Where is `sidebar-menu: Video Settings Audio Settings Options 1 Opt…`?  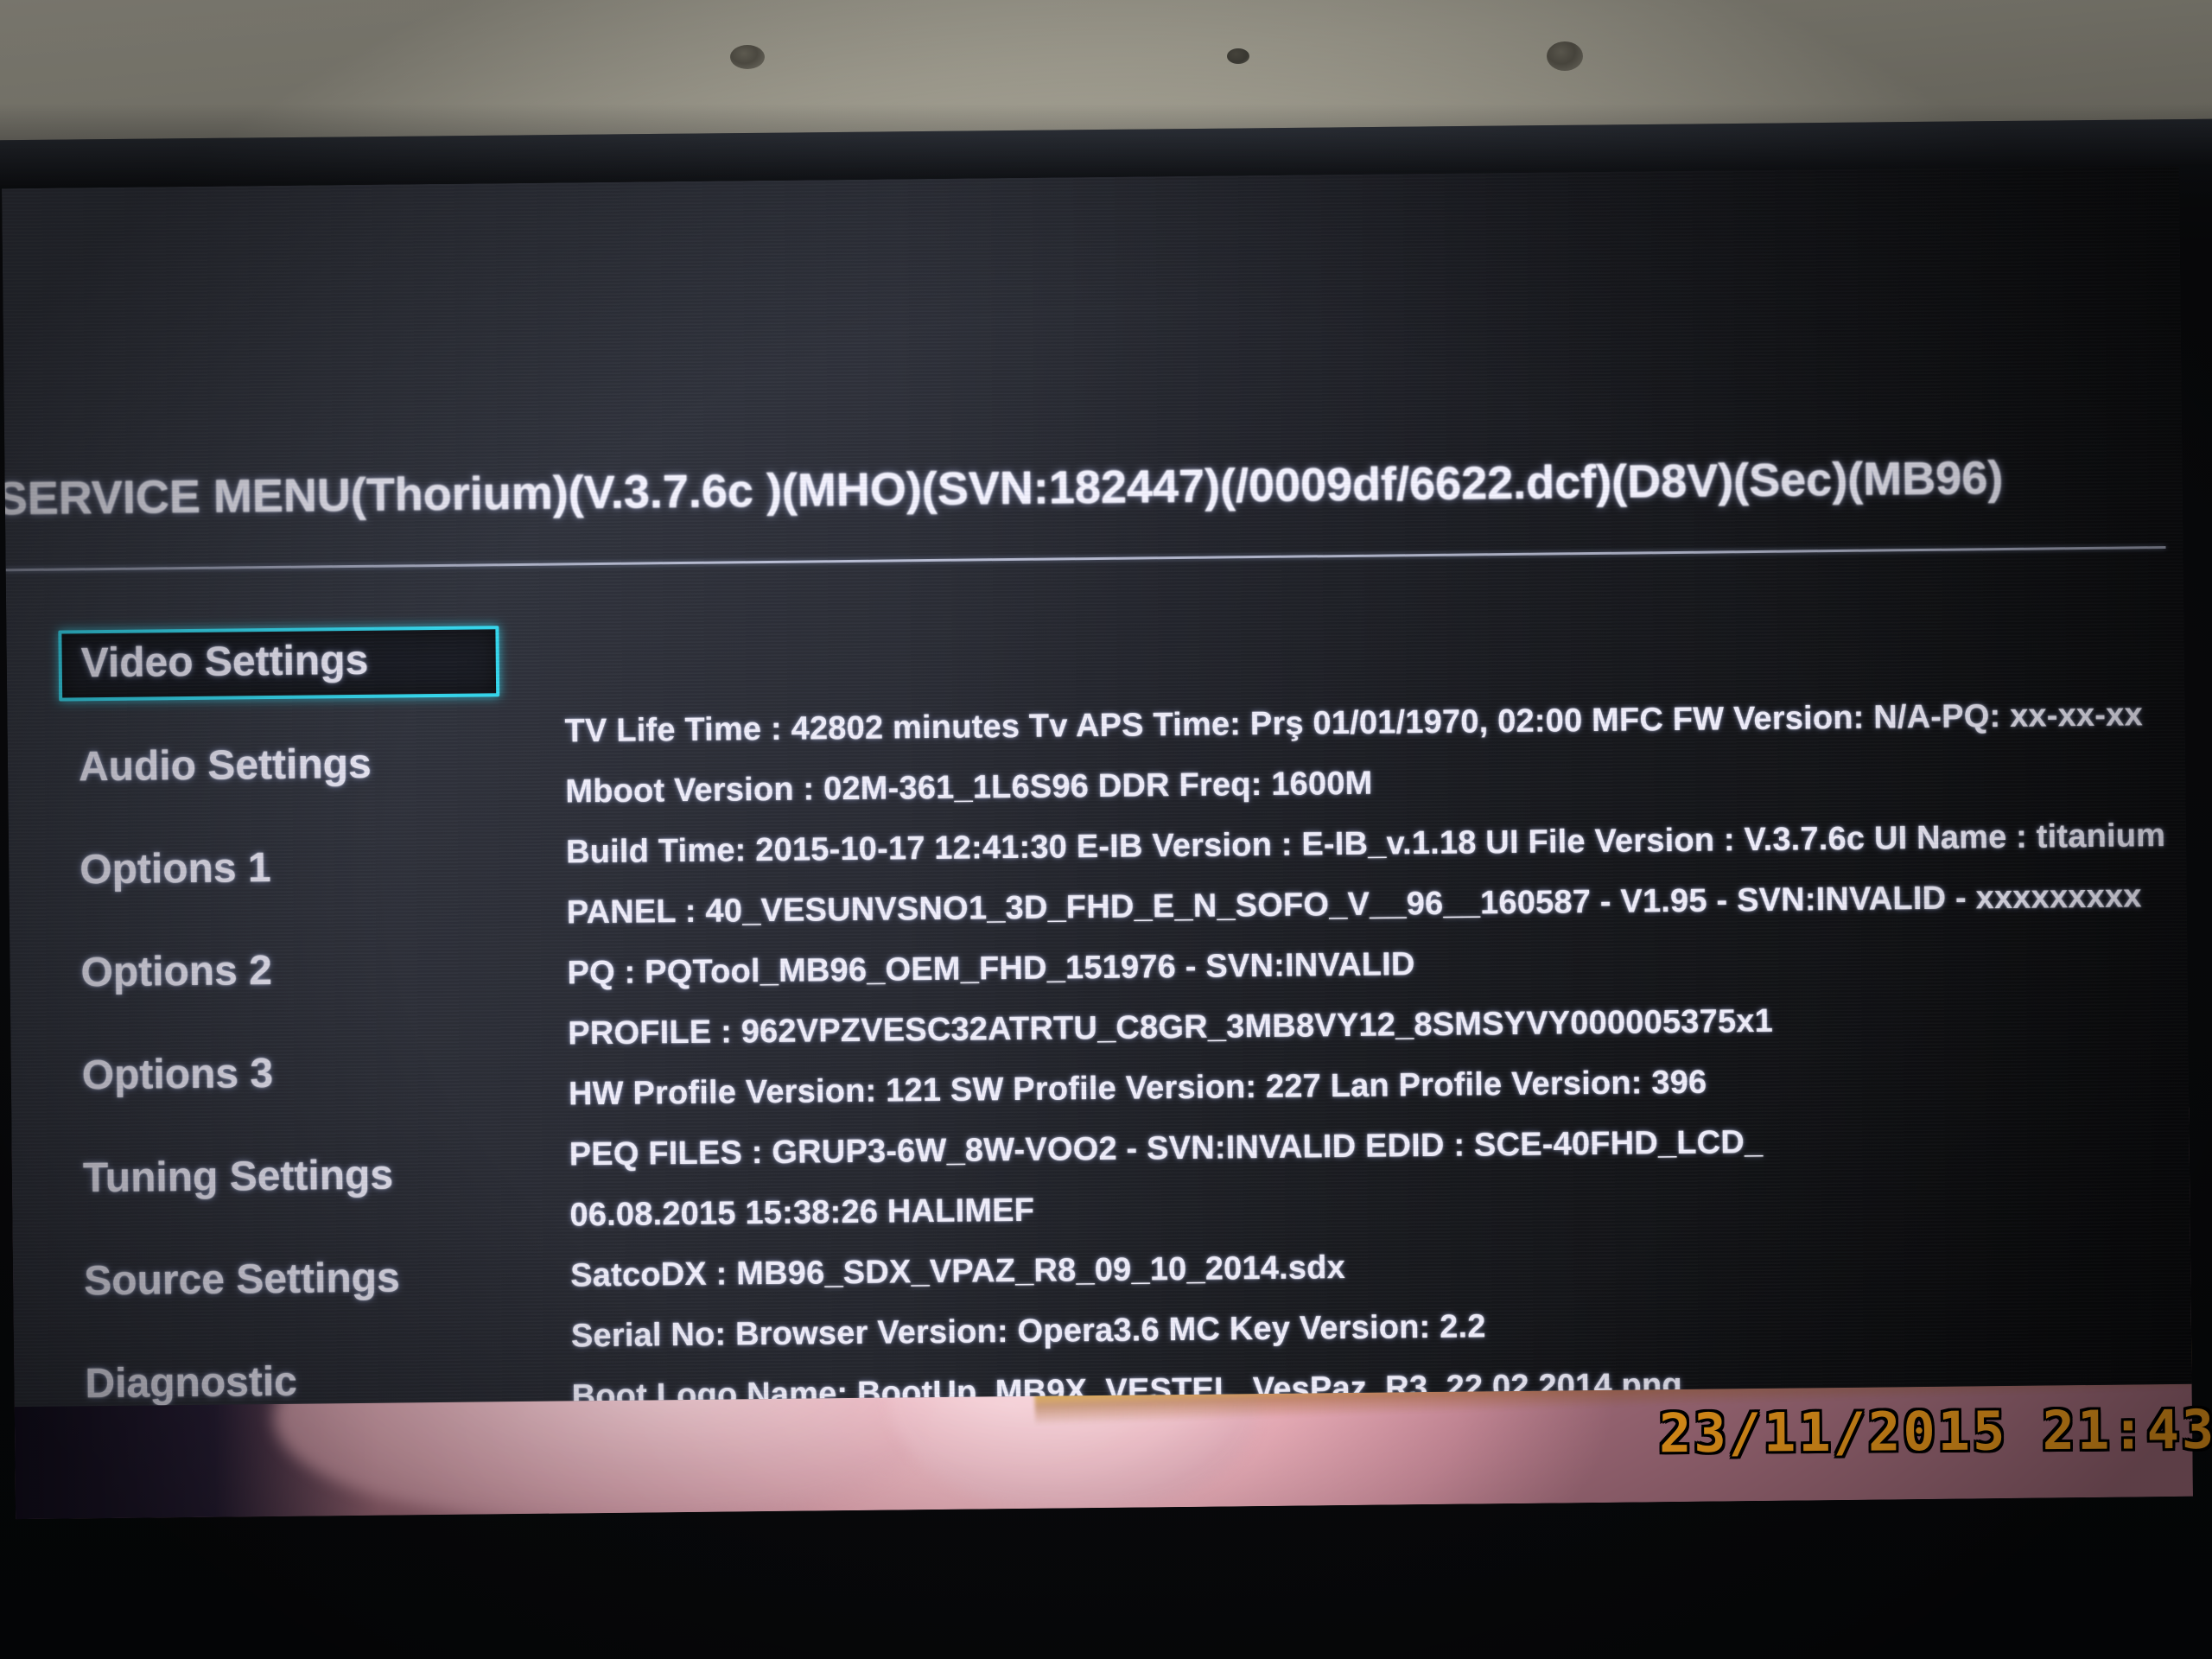
sidebar-menu: Video Settings Audio Settings Options 1 Opt… is located at coordinates (304, 1017).